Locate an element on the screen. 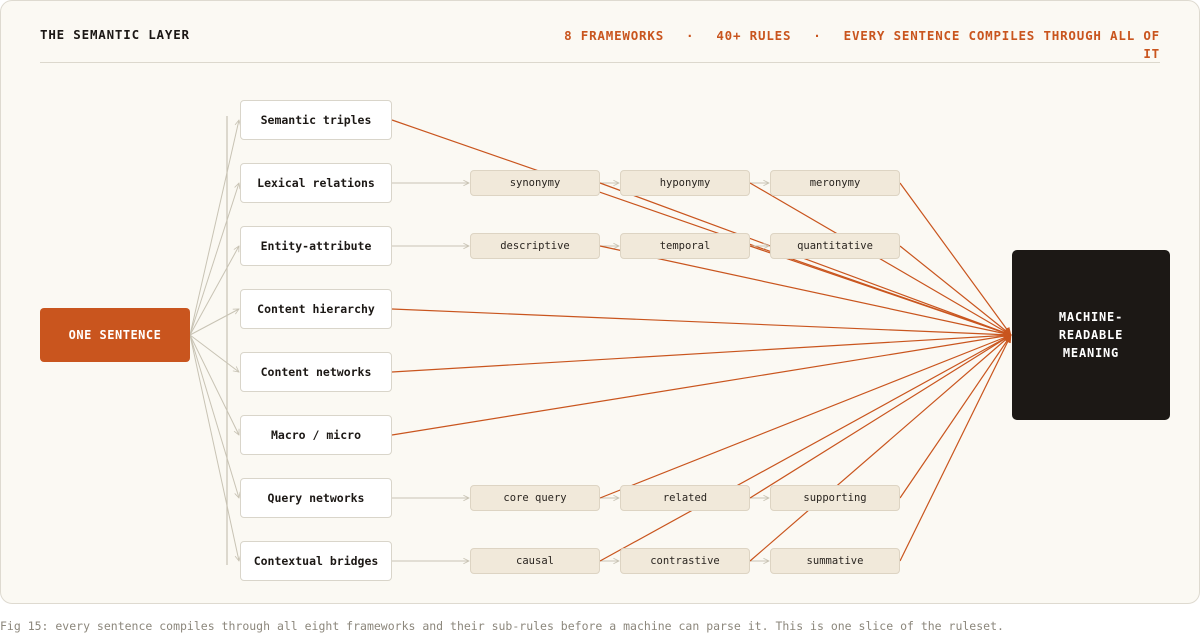 The image size is (1200, 634). sub-rule-node: related is located at coordinates (685, 498).